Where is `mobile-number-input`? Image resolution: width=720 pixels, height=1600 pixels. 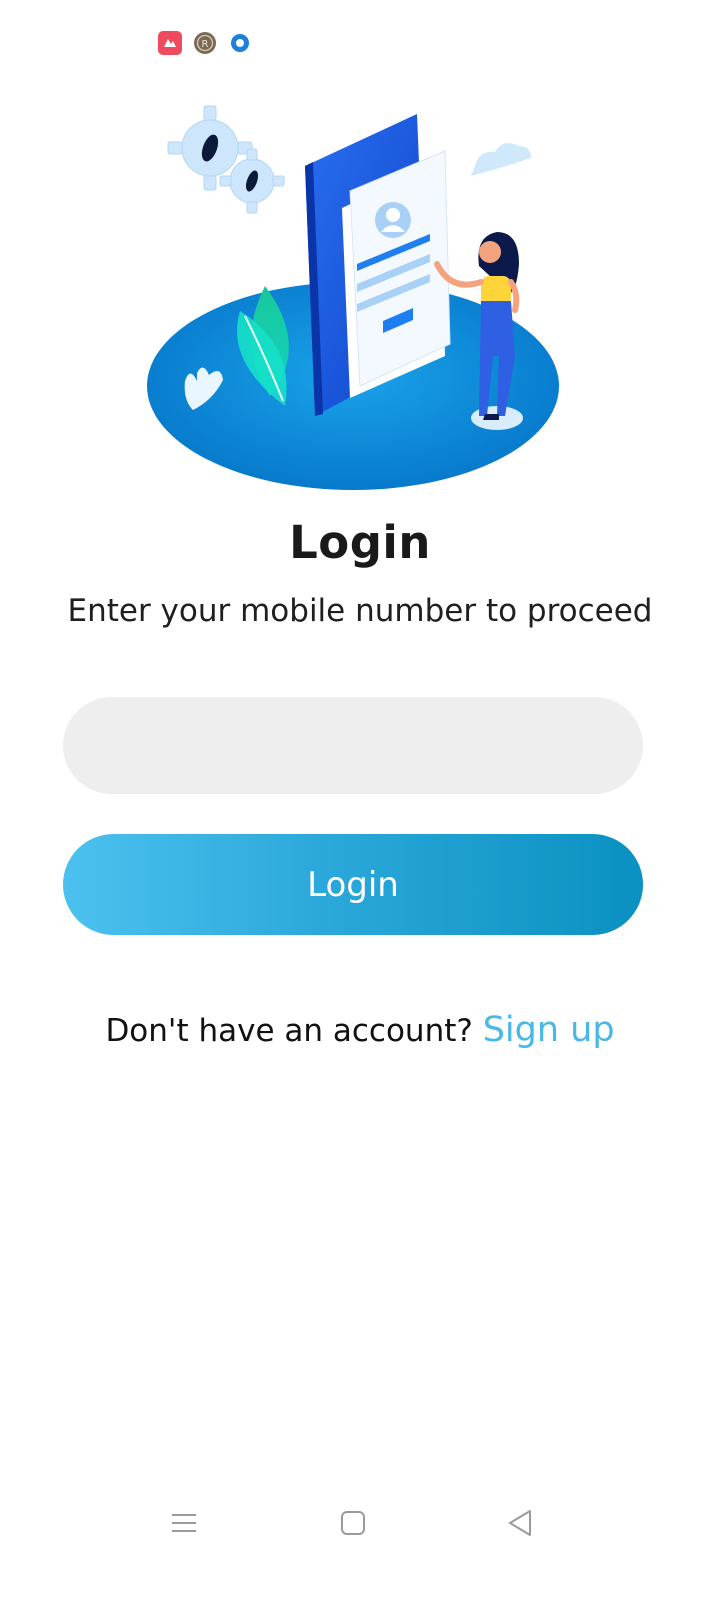
mobile-number-input is located at coordinates (353, 745).